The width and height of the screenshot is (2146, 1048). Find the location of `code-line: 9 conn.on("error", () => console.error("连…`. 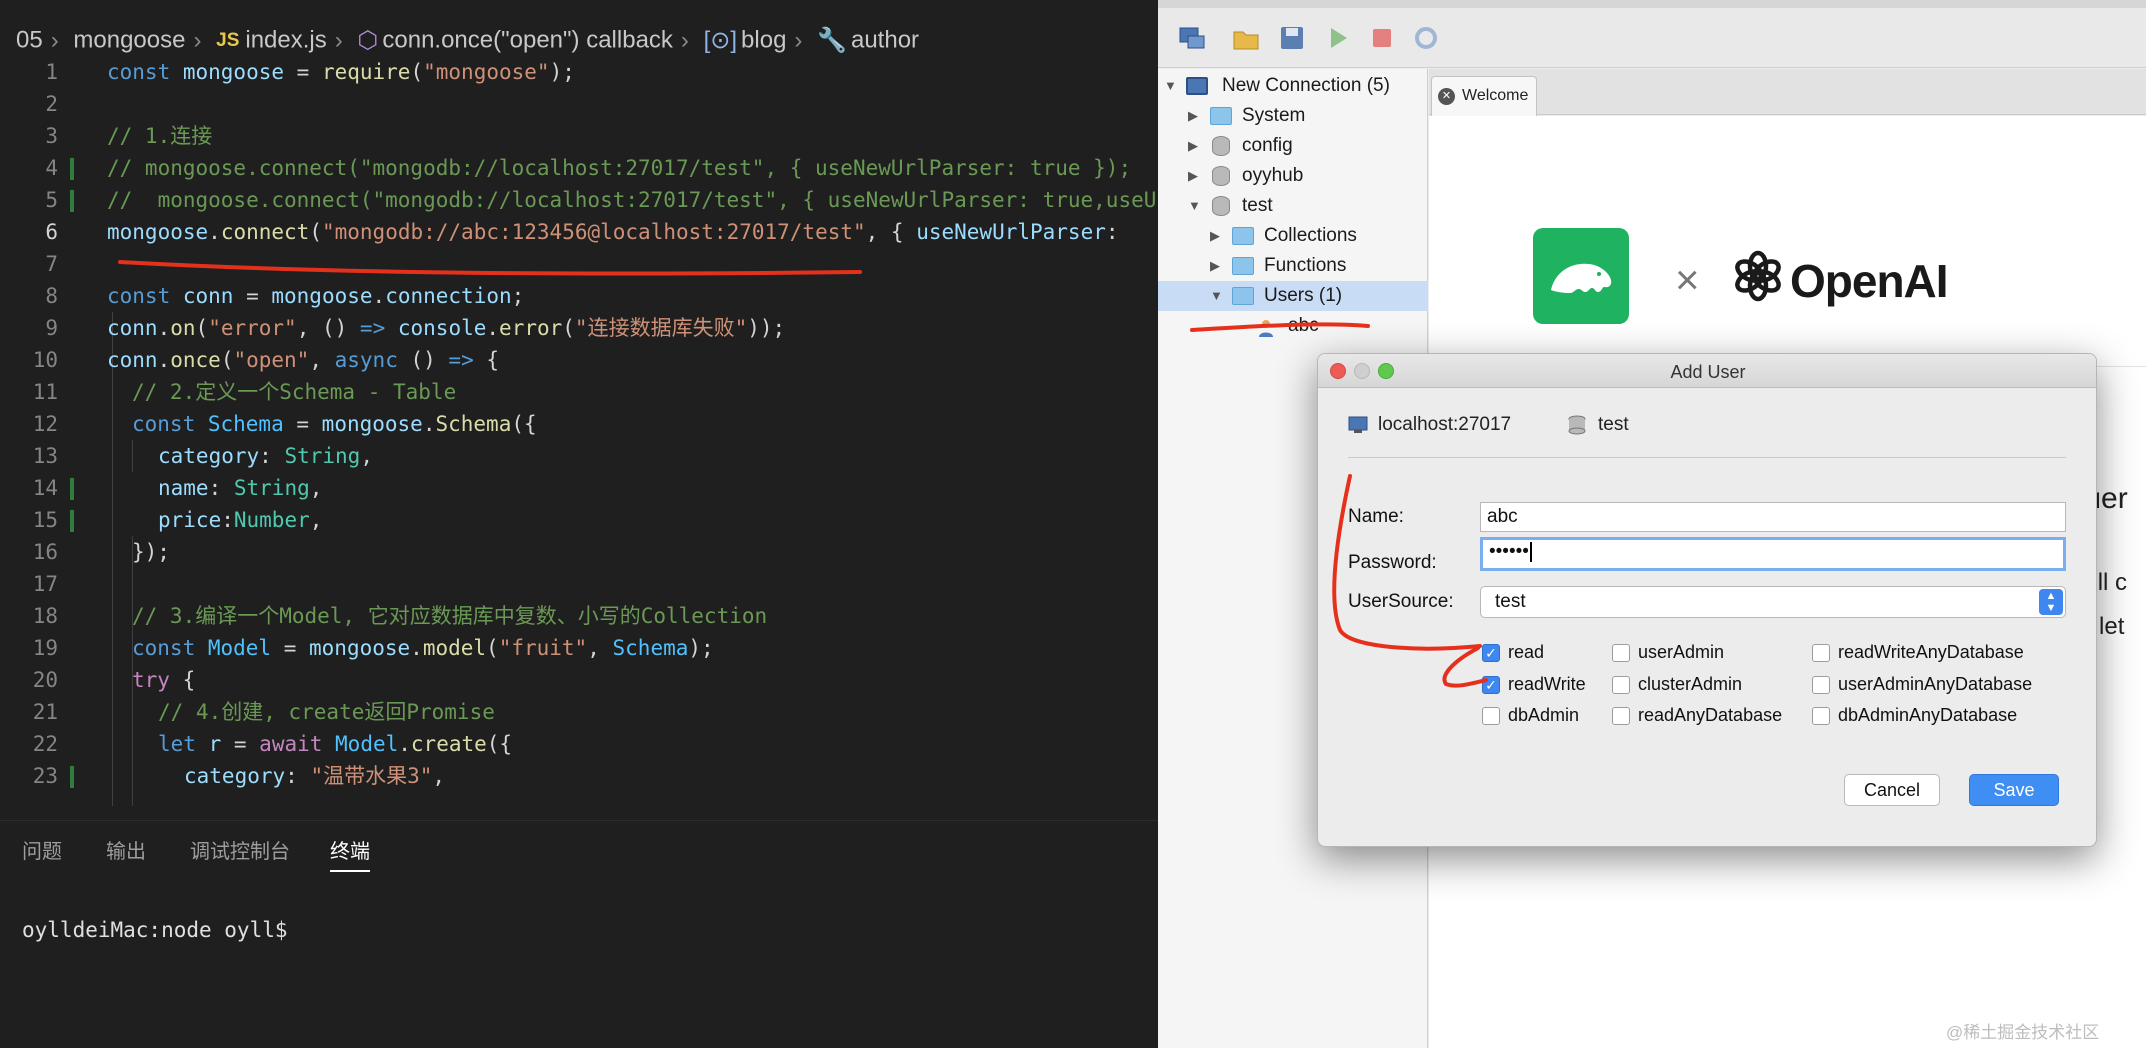

code-line: 9 conn.on("error", () => console.error("连… is located at coordinates (415, 328).